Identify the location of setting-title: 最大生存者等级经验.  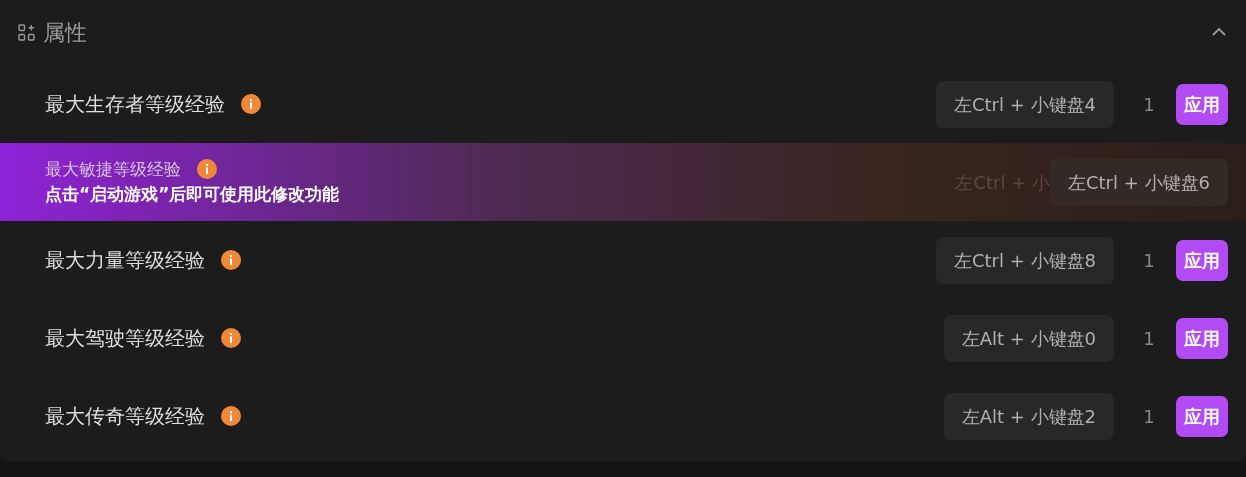
(135, 104).